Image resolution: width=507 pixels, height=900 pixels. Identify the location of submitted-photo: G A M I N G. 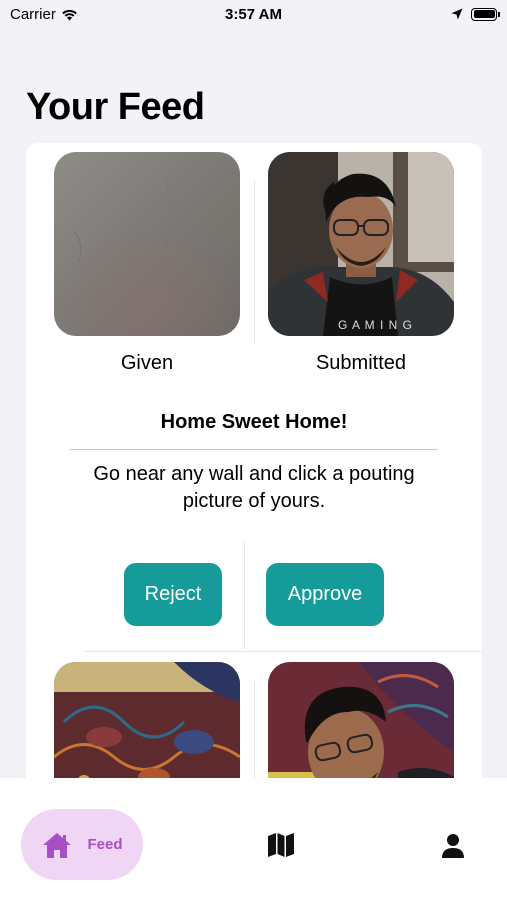
(361, 244).